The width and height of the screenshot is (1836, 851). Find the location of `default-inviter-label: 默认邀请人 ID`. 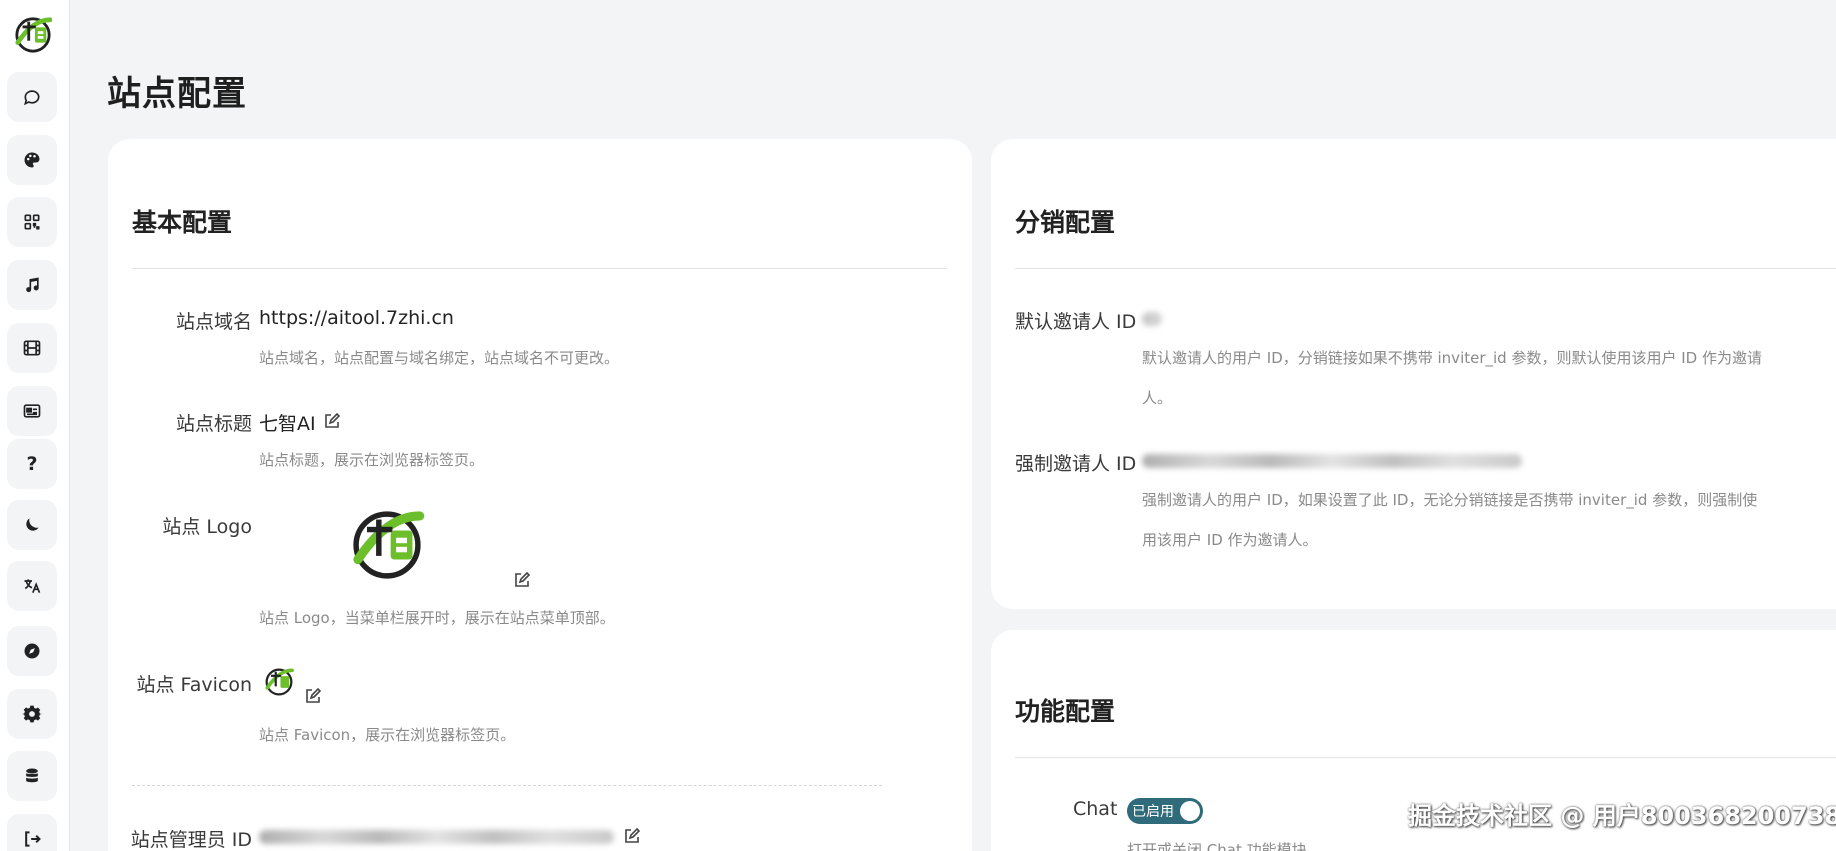

default-inviter-label: 默认邀请人 ID is located at coordinates (1076, 322).